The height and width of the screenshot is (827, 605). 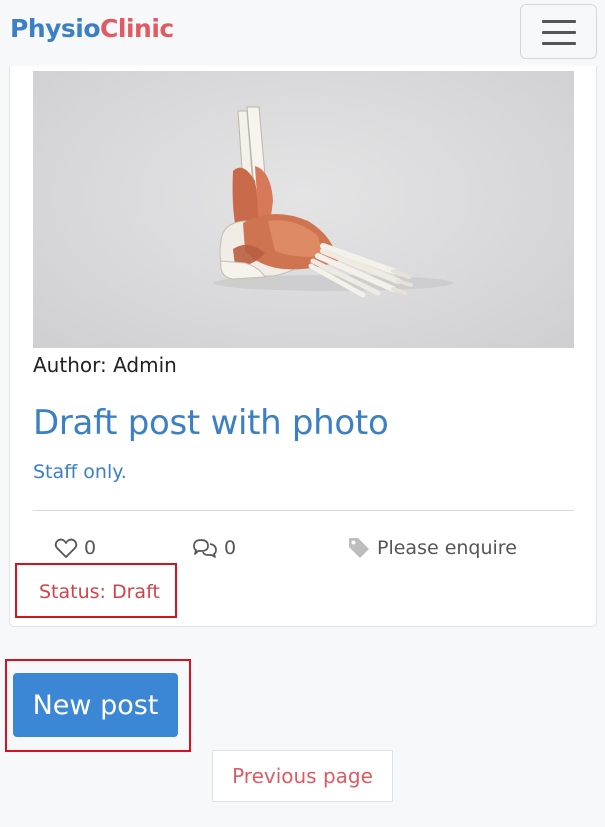 What do you see at coordinates (302, 33) in the screenshot?
I see `navbar: PhysioClinic` at bounding box center [302, 33].